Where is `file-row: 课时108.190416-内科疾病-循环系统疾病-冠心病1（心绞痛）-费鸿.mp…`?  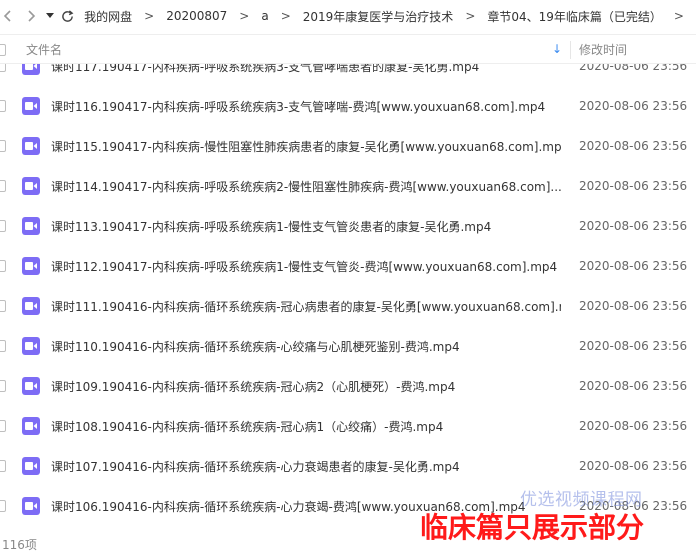 file-row: 课时108.190416-内科疾病-循环系统疾病-冠心病1（心绞痛）-费鸿.mp… is located at coordinates (348, 426).